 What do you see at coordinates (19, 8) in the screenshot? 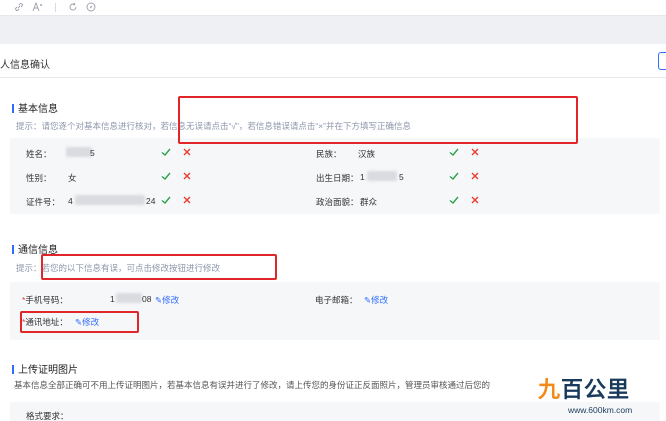
I see `link-icon` at bounding box center [19, 8].